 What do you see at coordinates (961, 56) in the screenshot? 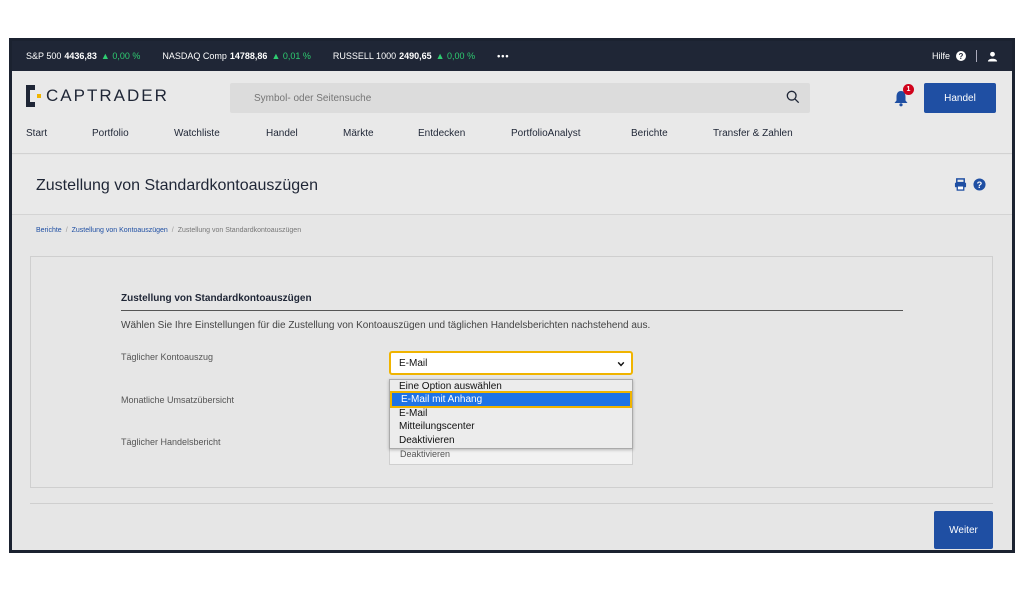
I see `question-circle-icon: ?` at bounding box center [961, 56].